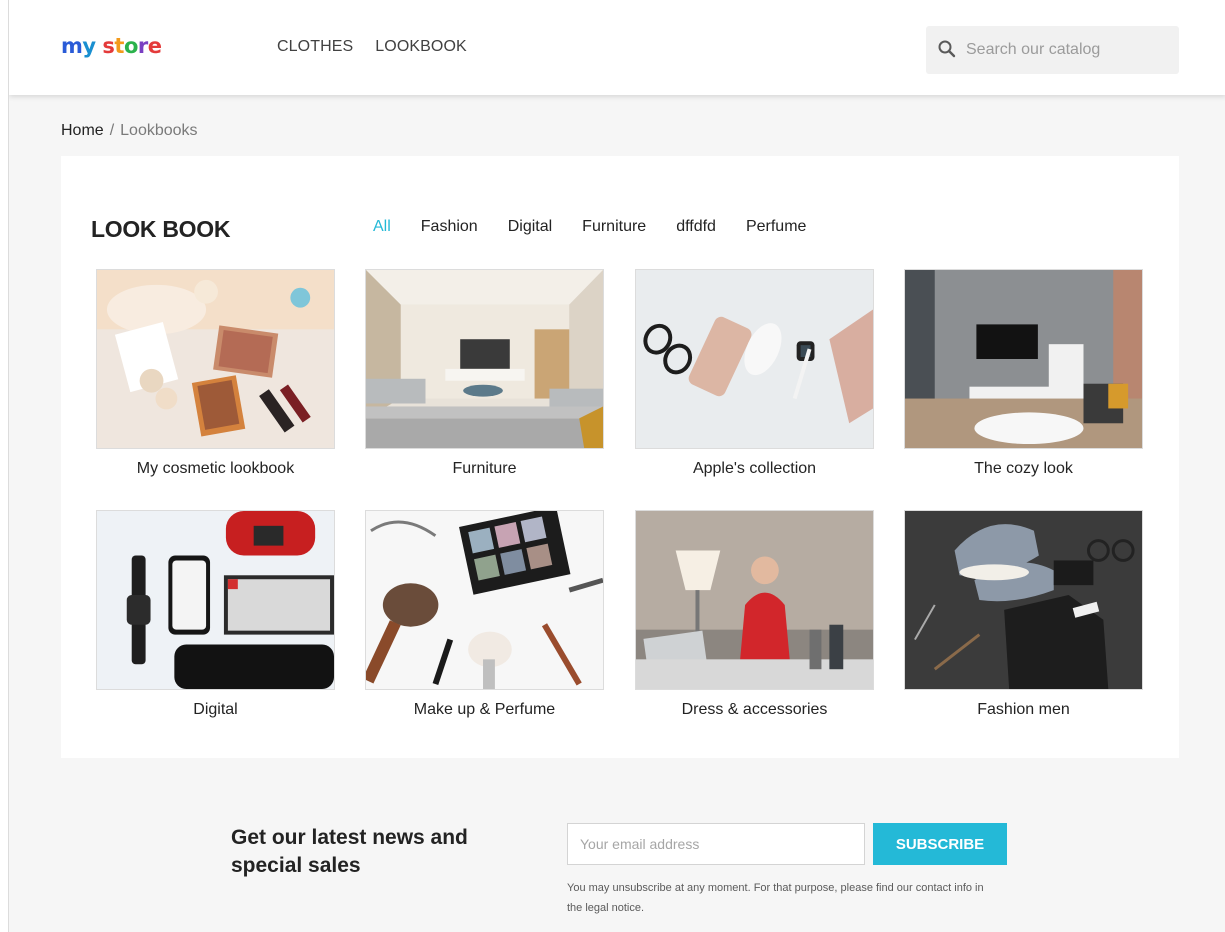  Describe the element at coordinates (1066, 50) in the screenshot. I see `search-input` at that location.